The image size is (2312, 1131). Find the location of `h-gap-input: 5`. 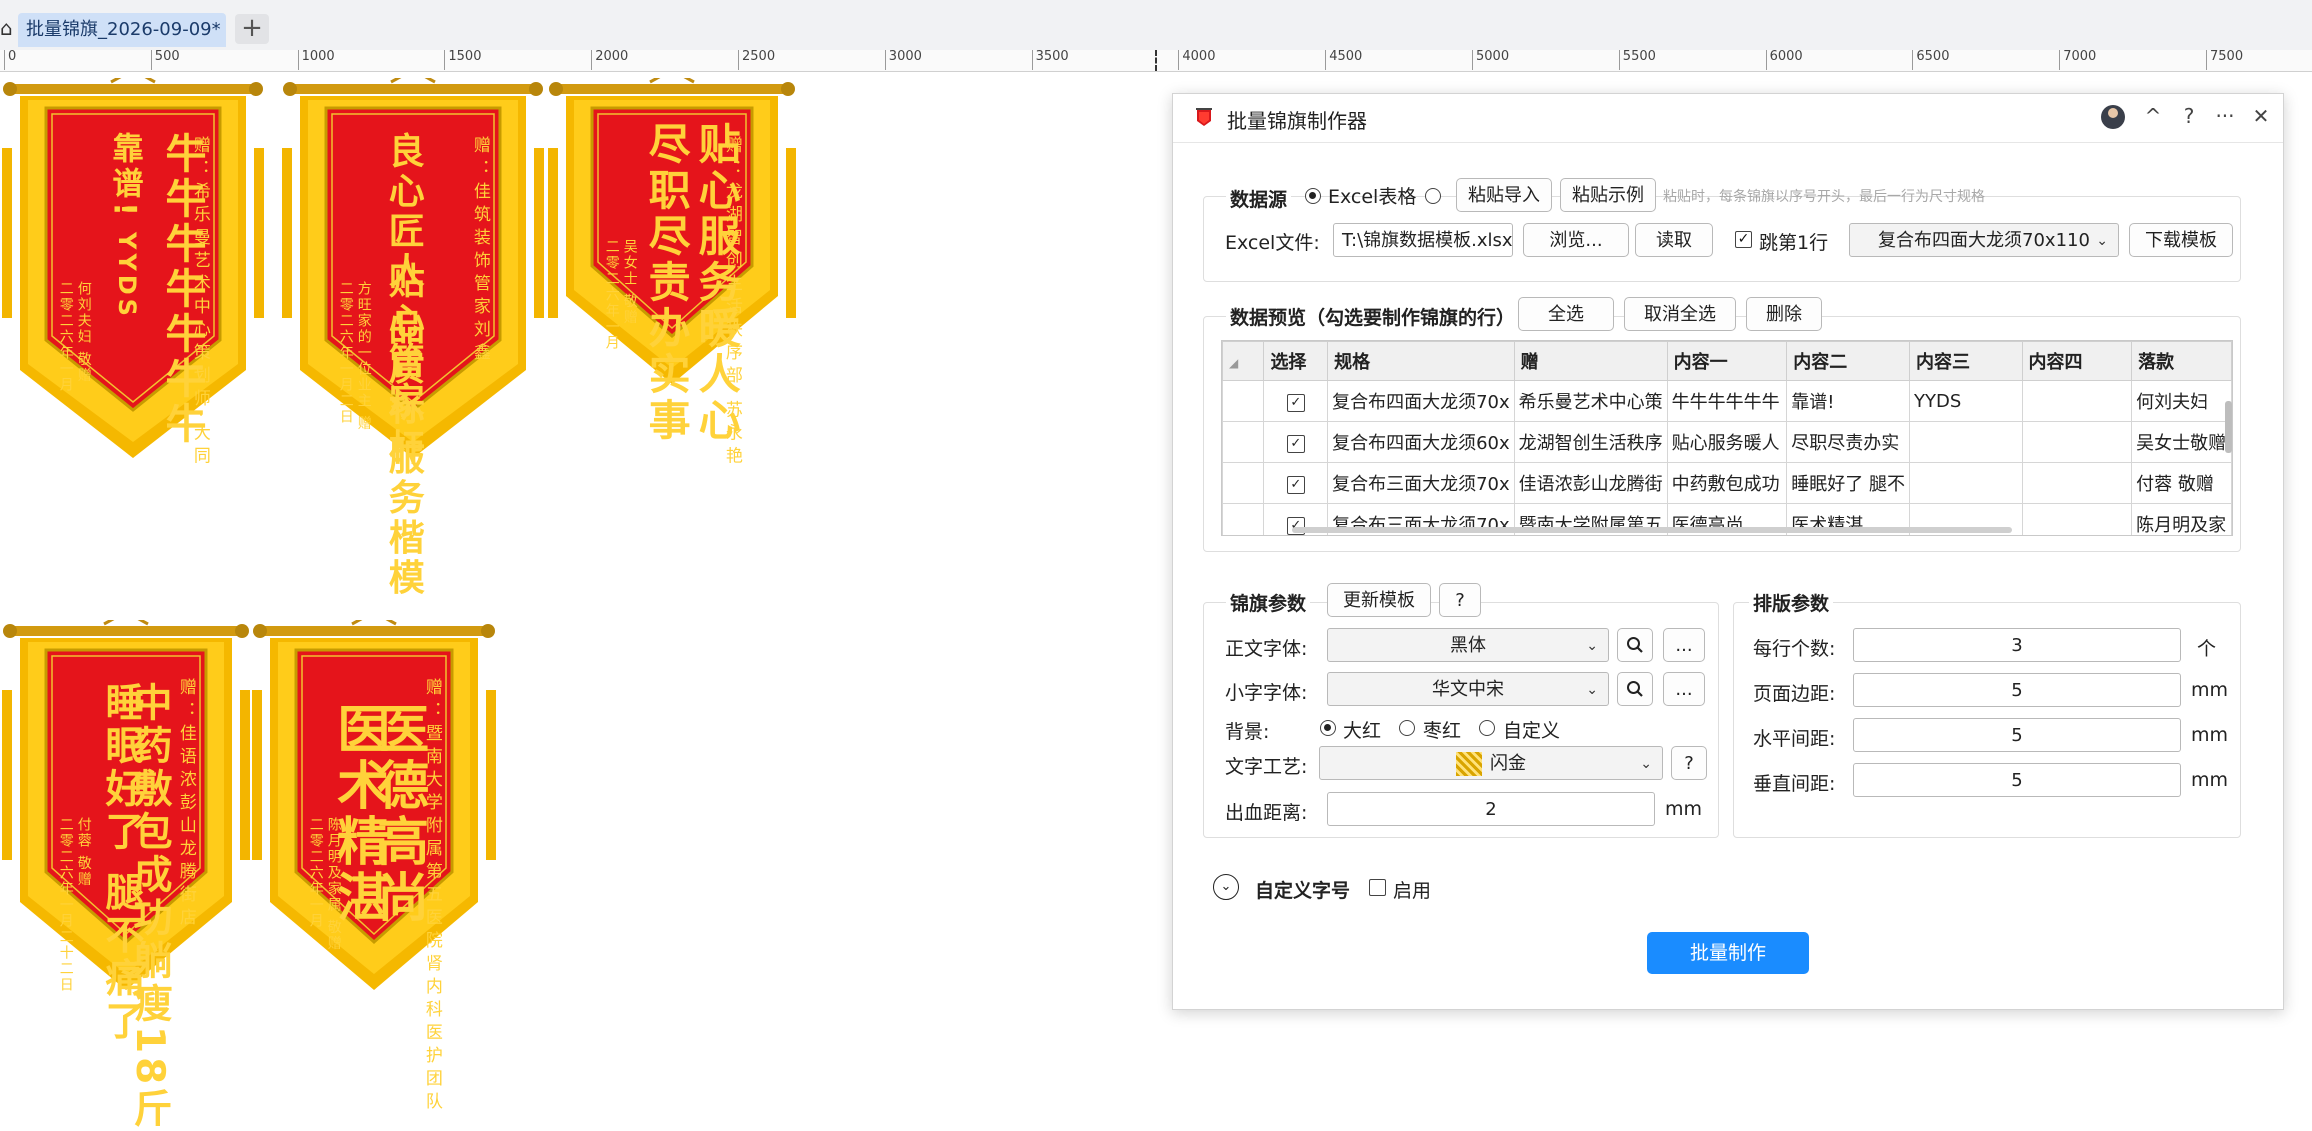

h-gap-input: 5 is located at coordinates (2017, 735).